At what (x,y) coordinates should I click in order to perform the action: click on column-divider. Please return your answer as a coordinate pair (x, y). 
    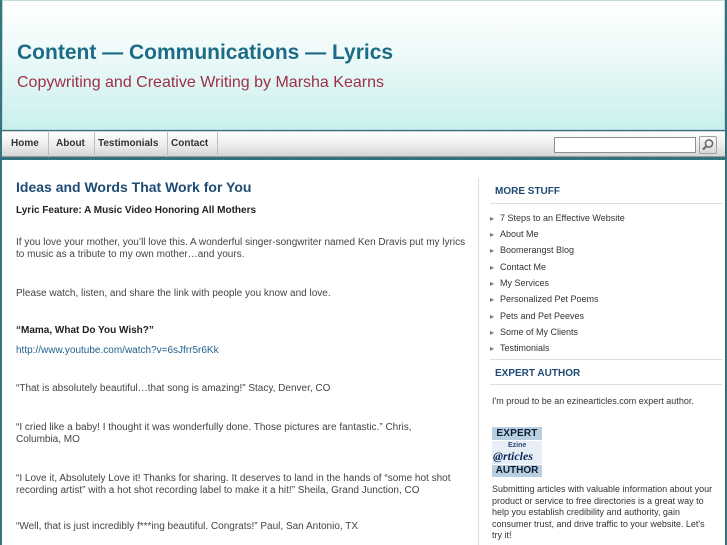
    Looking at the image, I should click on (478, 361).